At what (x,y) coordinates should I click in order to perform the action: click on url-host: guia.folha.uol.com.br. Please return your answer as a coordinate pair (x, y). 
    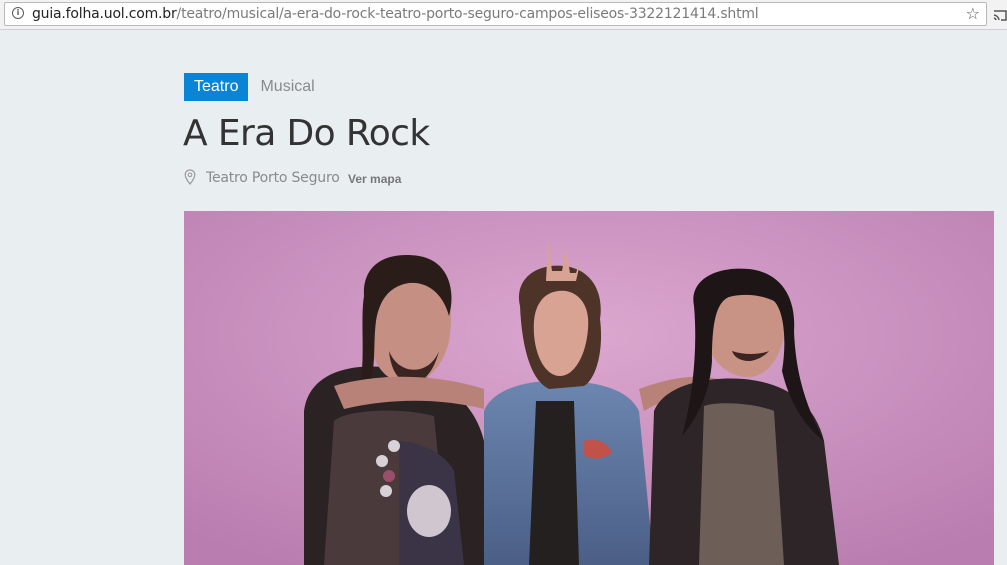
    Looking at the image, I should click on (104, 14).